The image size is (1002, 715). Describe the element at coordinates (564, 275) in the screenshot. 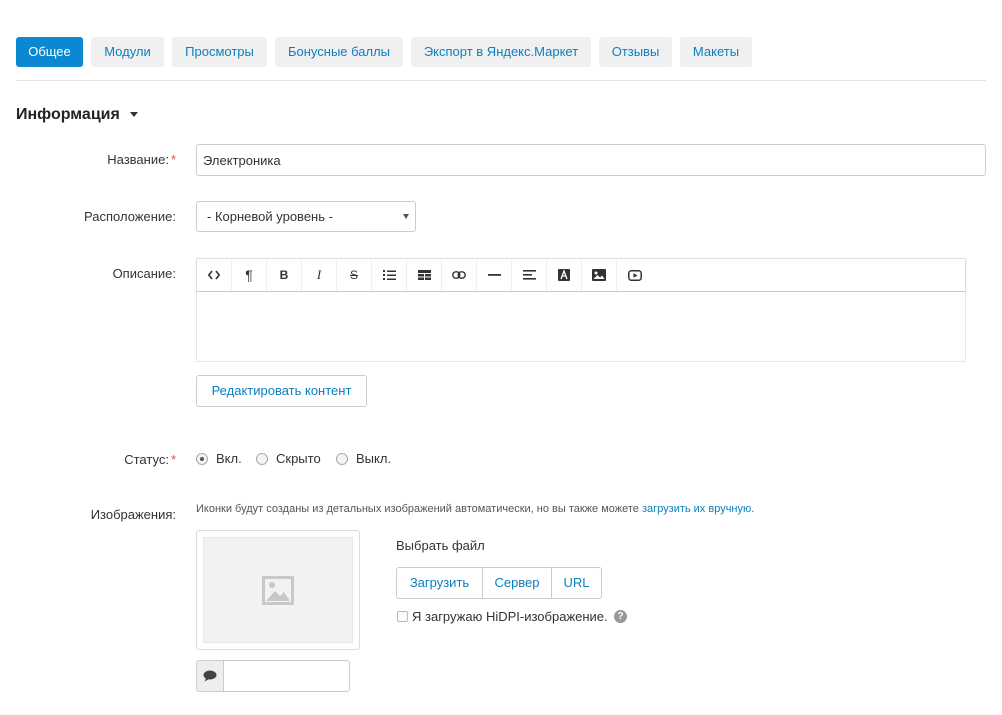

I see `font-color-icon` at that location.